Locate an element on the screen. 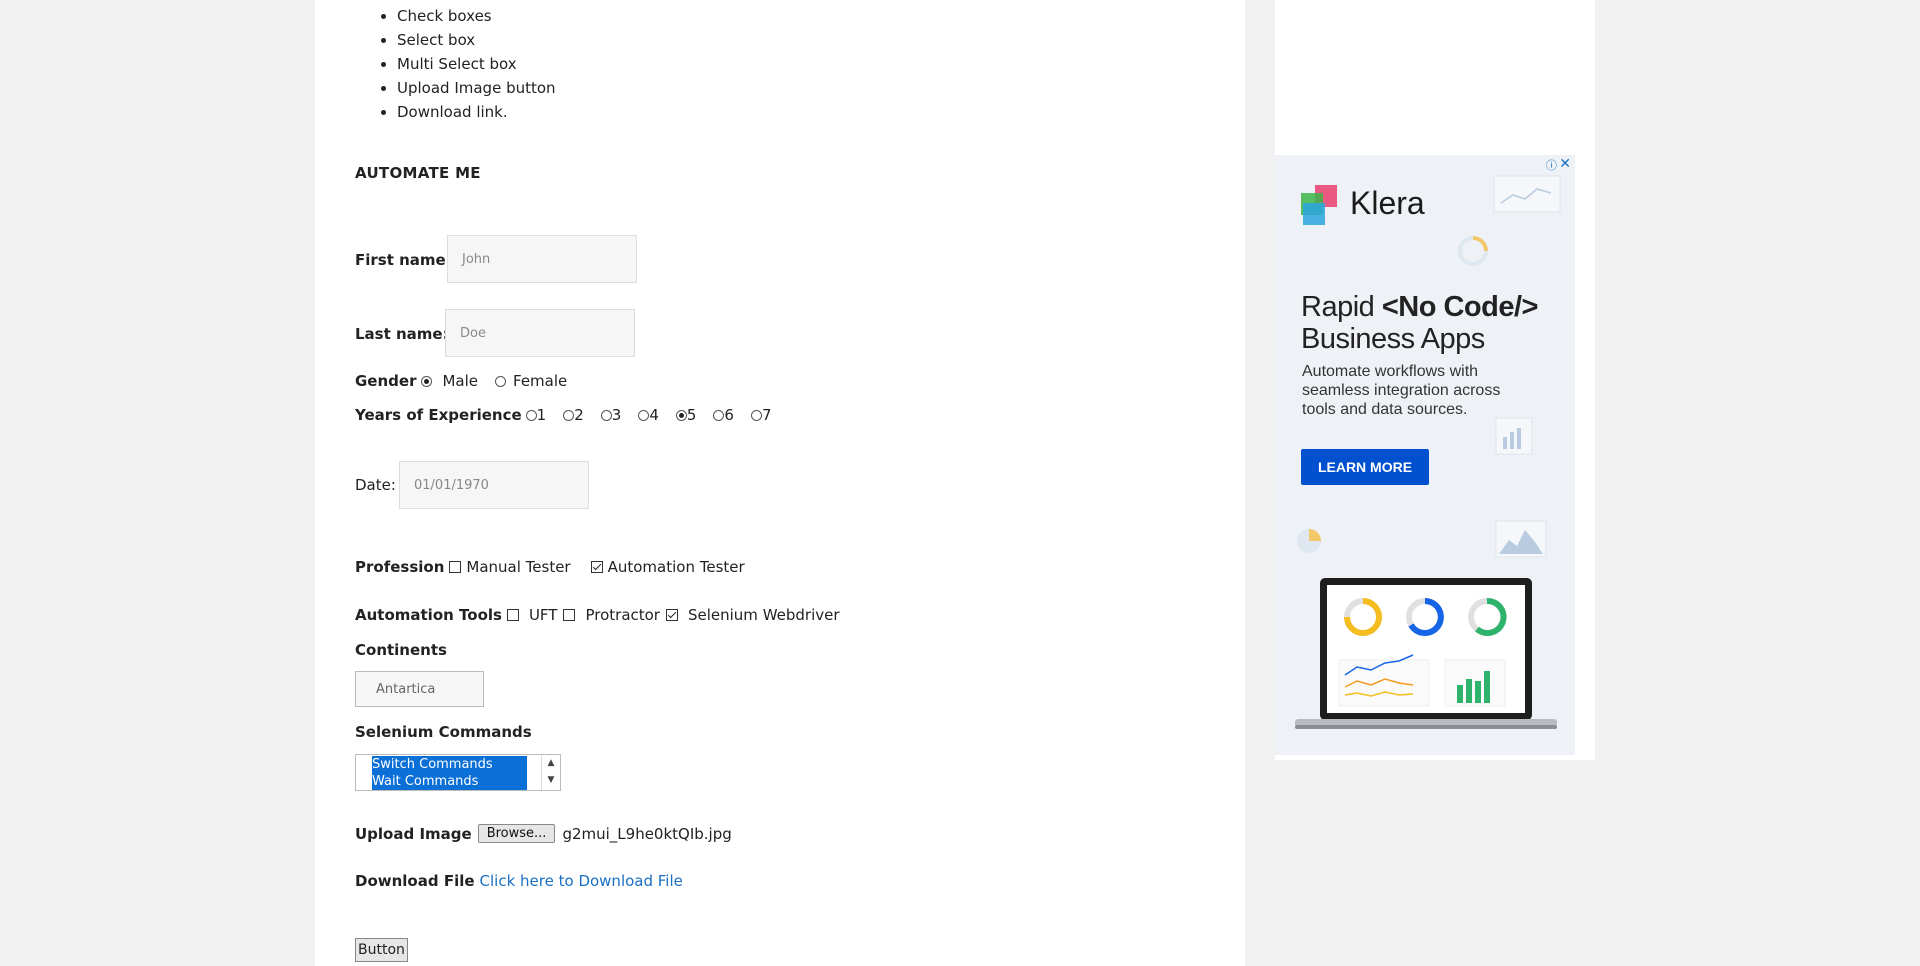 This screenshot has width=1920, height=966. decorative-area-icon is located at coordinates (1521, 539).